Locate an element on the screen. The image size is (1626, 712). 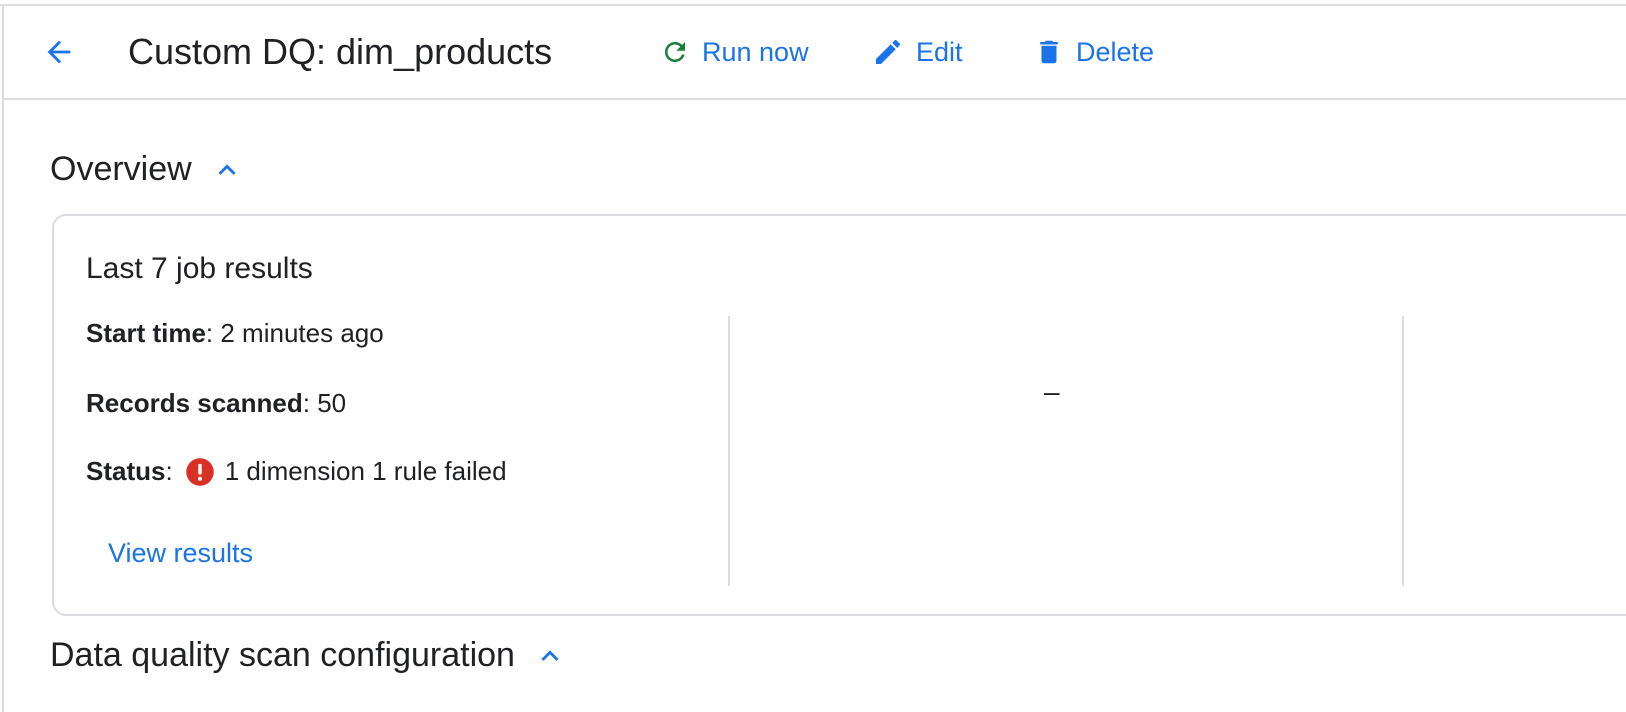
trash-icon is located at coordinates (1049, 52).